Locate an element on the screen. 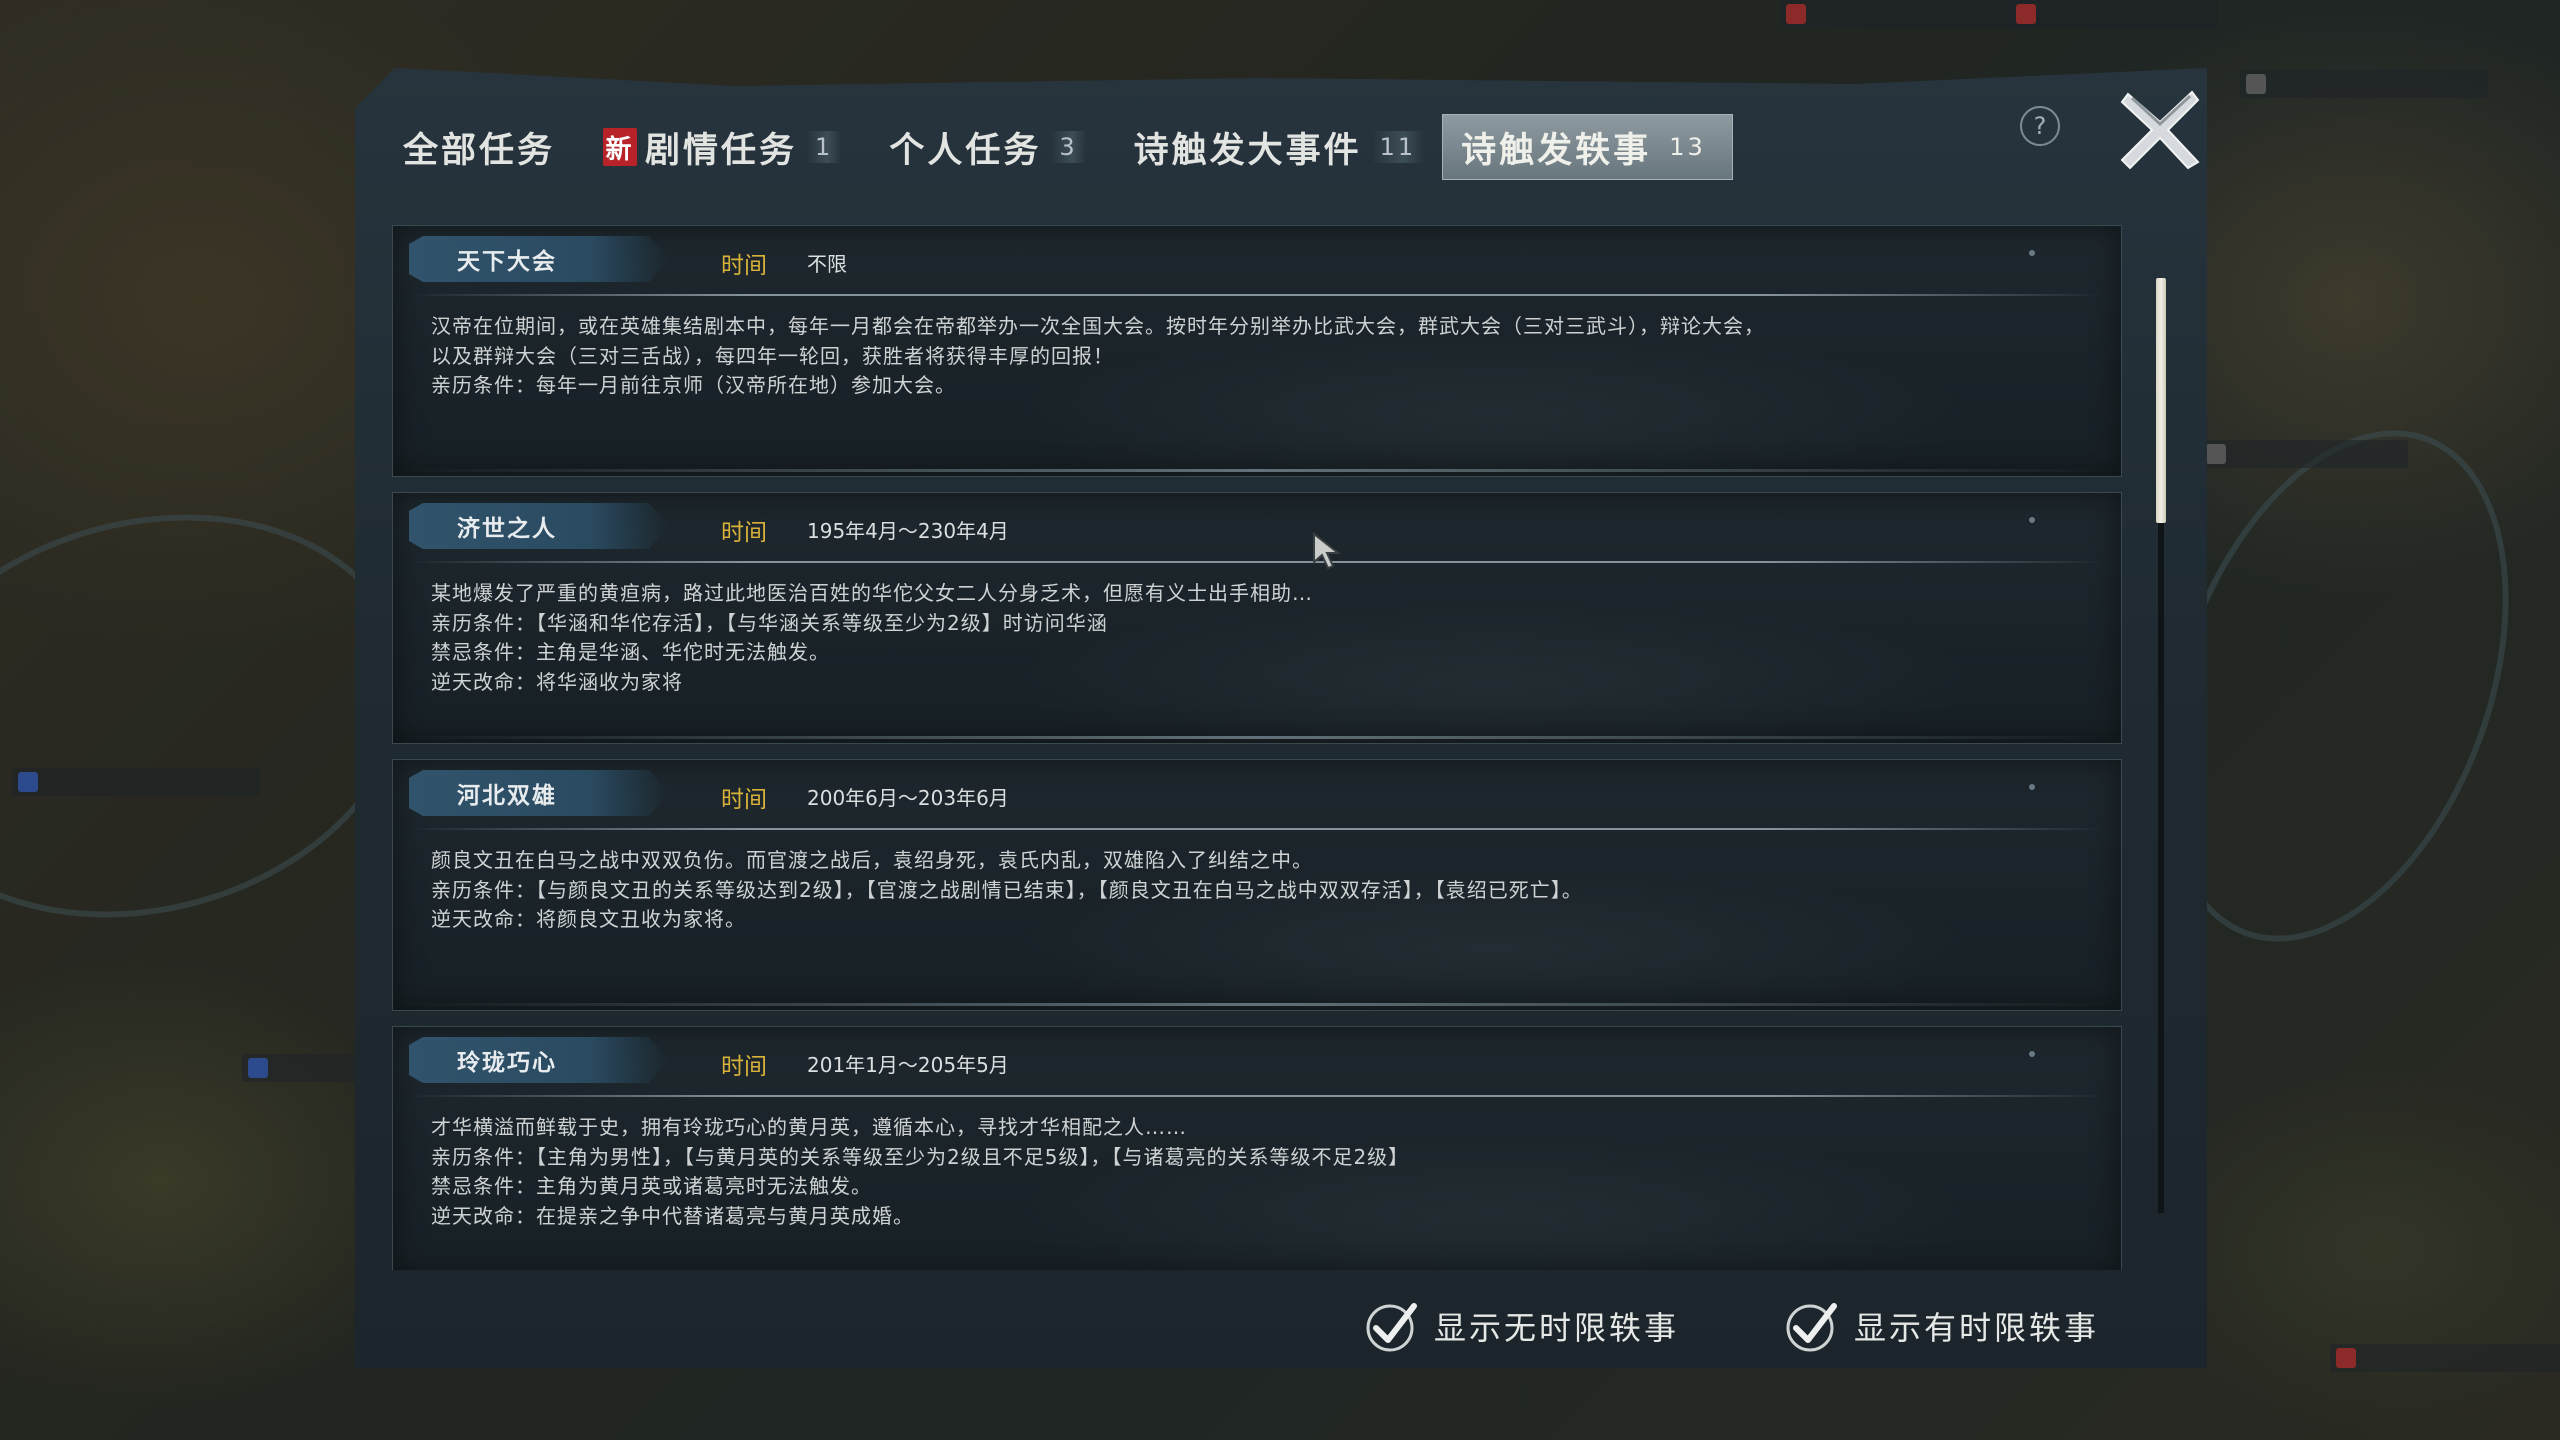  close-icon is located at coordinates (2160, 130).